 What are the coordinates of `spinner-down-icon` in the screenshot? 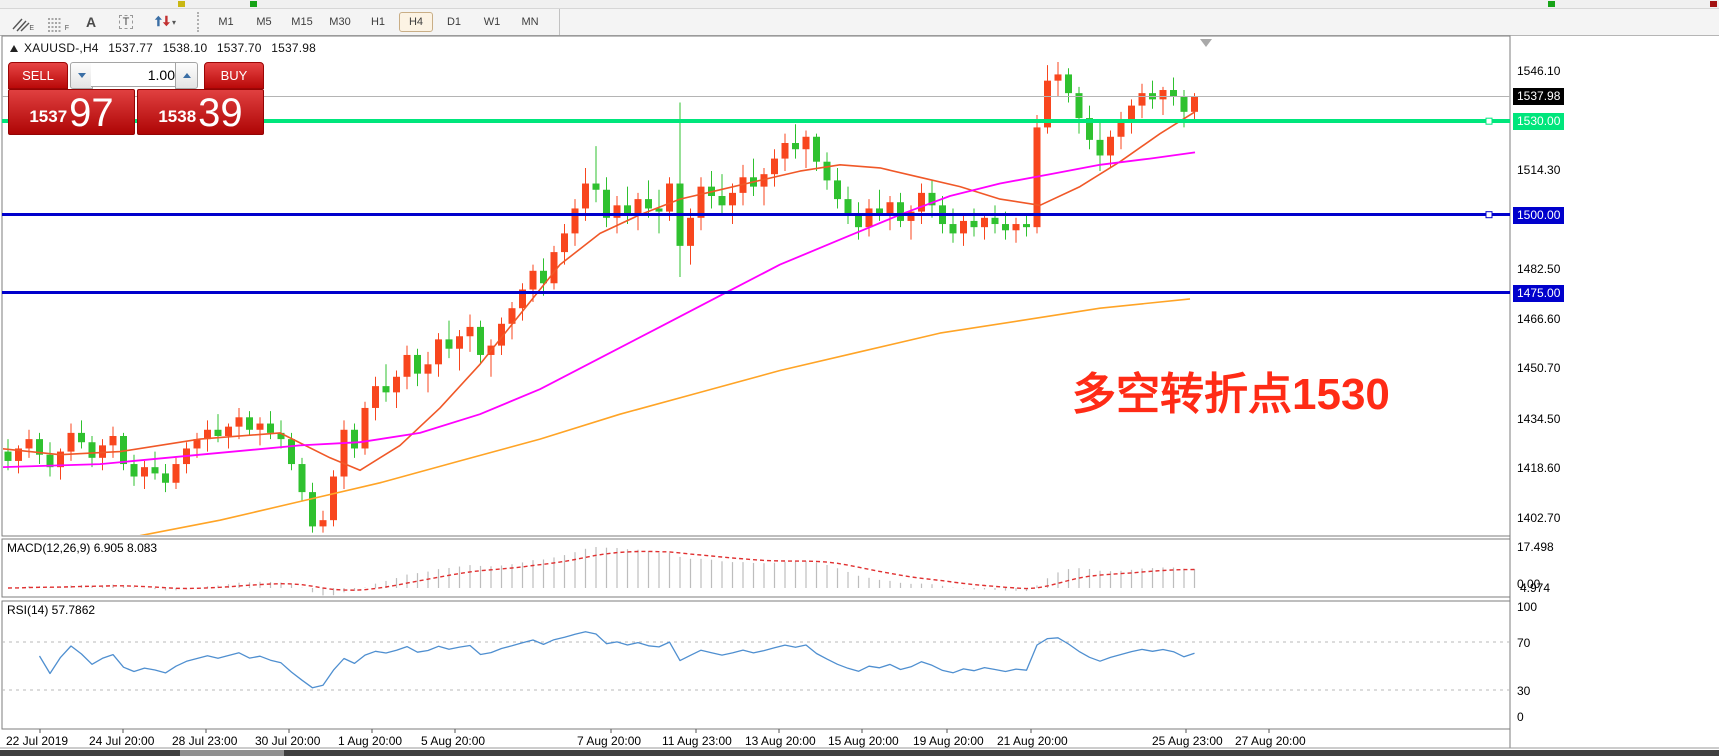 It's located at (81, 75).